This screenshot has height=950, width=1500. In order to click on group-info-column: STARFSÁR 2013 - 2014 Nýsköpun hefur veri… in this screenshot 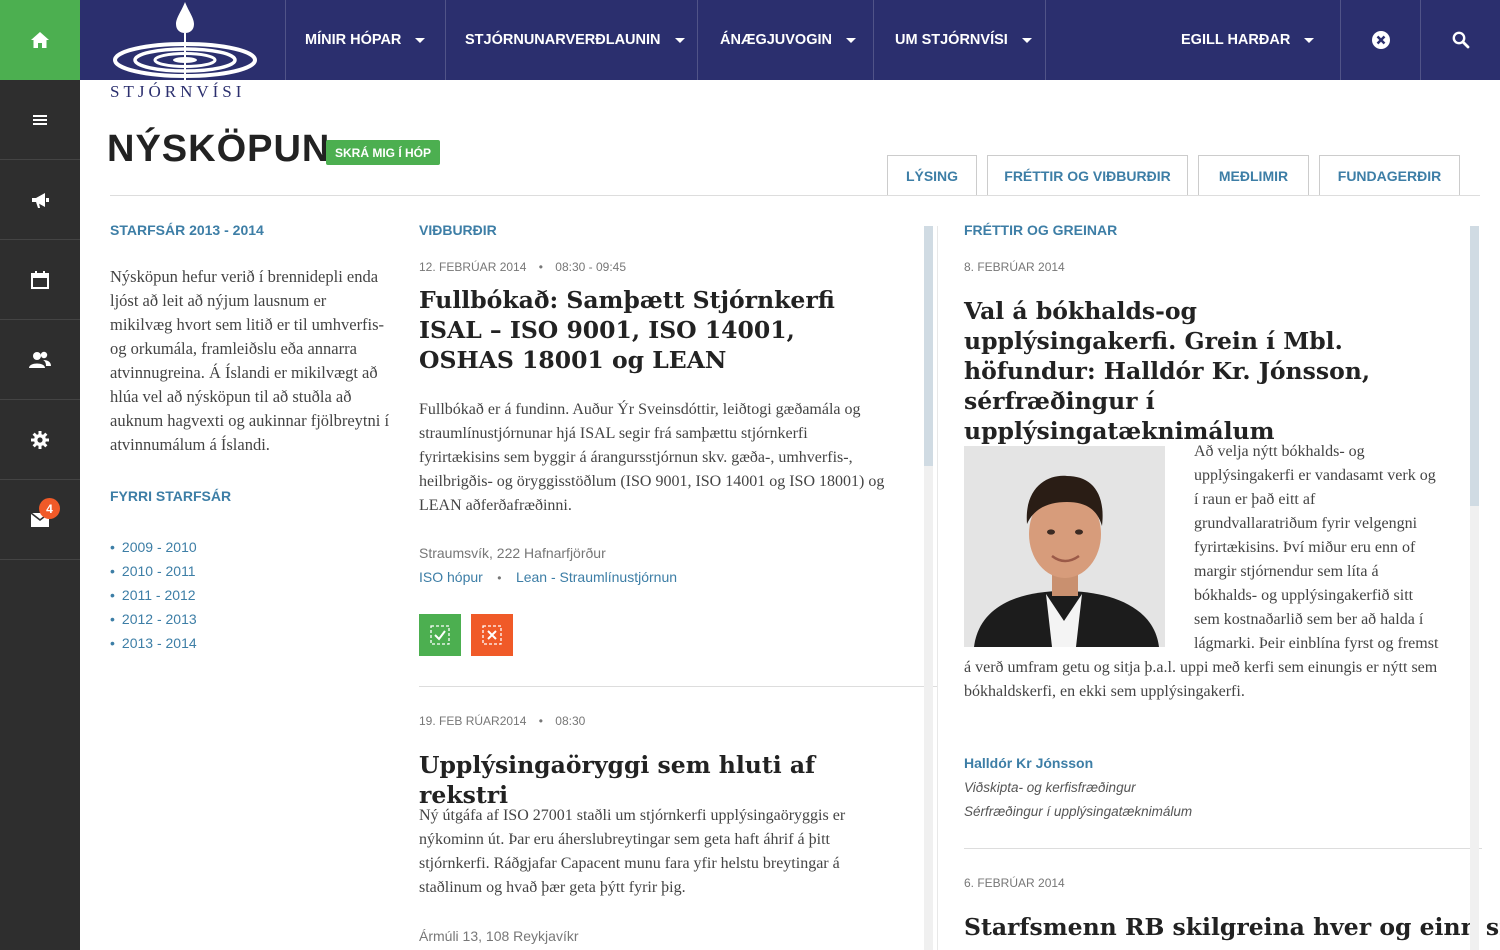, I will do `click(250, 438)`.